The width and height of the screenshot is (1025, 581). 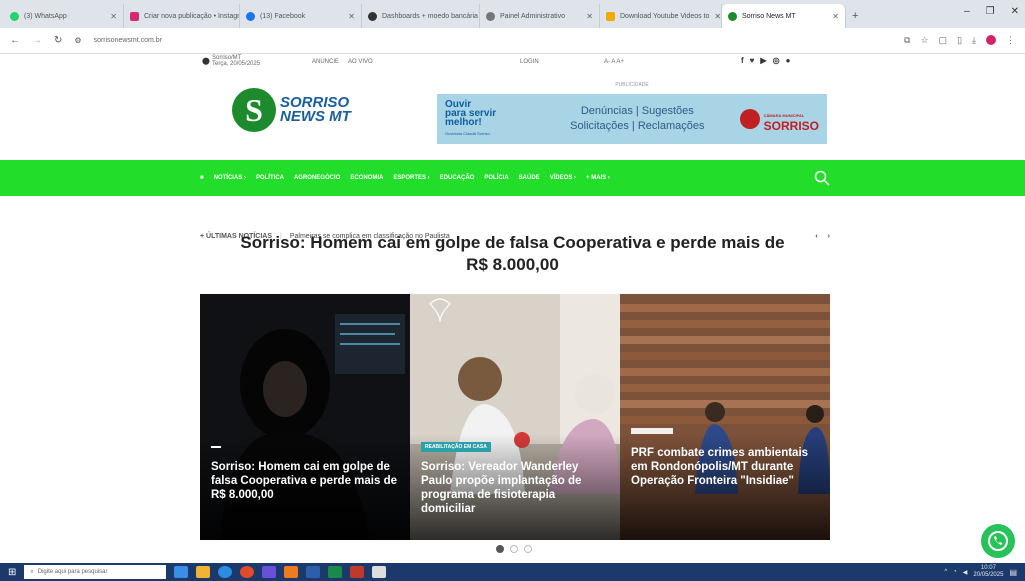 What do you see at coordinates (360, 62) in the screenshot?
I see `ao-vivo-link: AO VIVO` at bounding box center [360, 62].